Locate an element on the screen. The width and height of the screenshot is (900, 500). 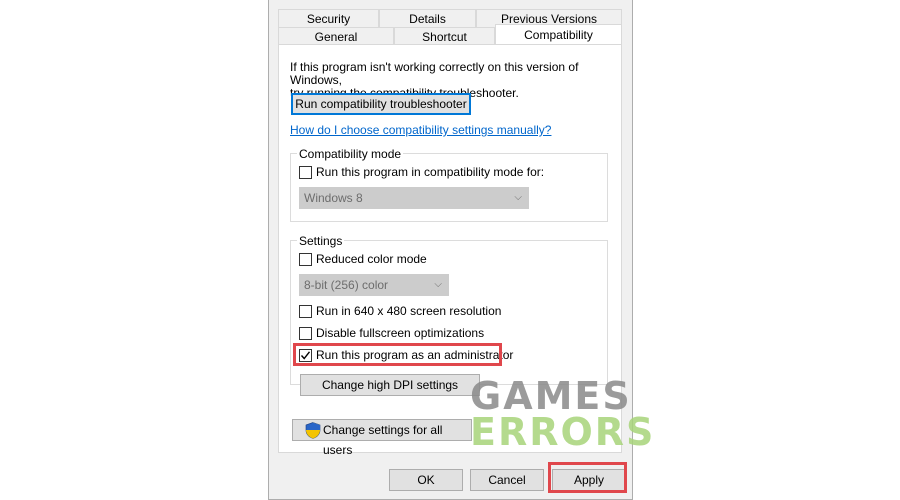
change-settings-all-users-label: Change settings for all users is located at coordinates (383, 440).